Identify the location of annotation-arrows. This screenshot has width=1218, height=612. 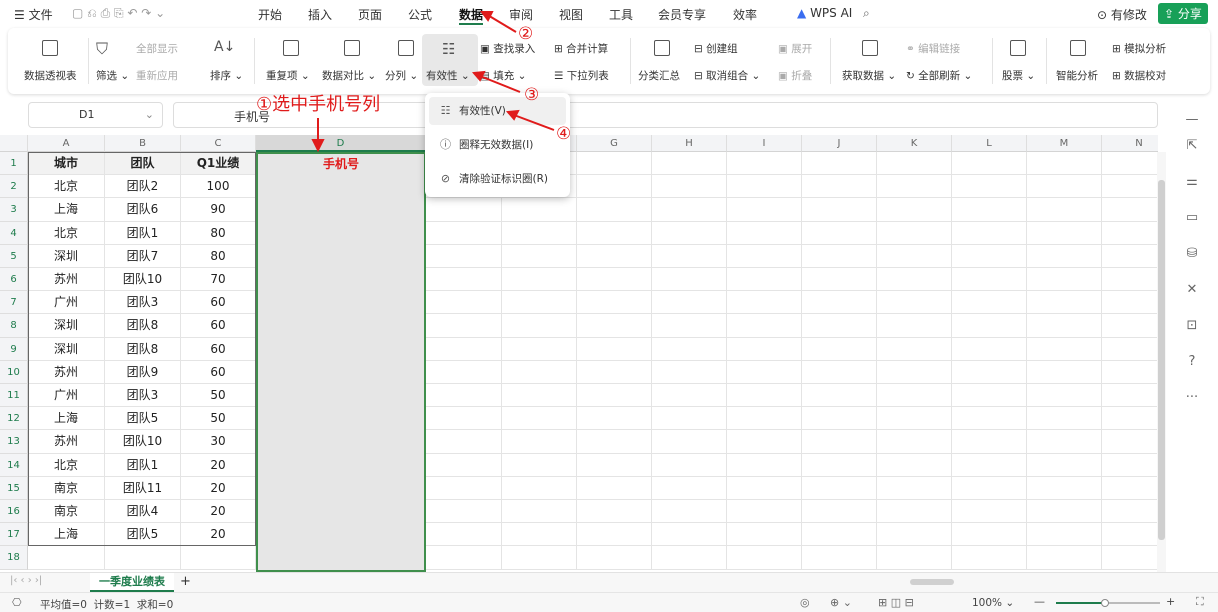
(433, 82).